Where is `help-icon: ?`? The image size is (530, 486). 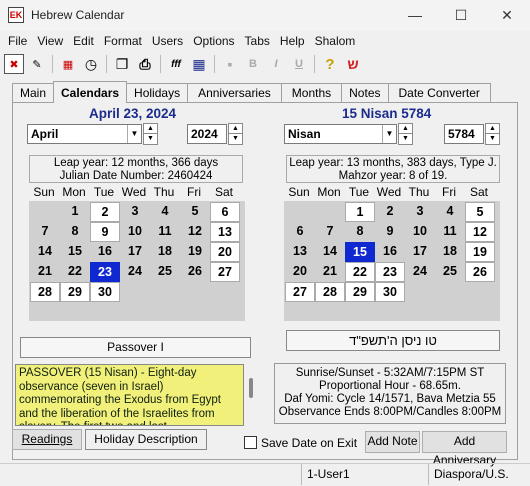
help-icon: ? is located at coordinates (330, 64).